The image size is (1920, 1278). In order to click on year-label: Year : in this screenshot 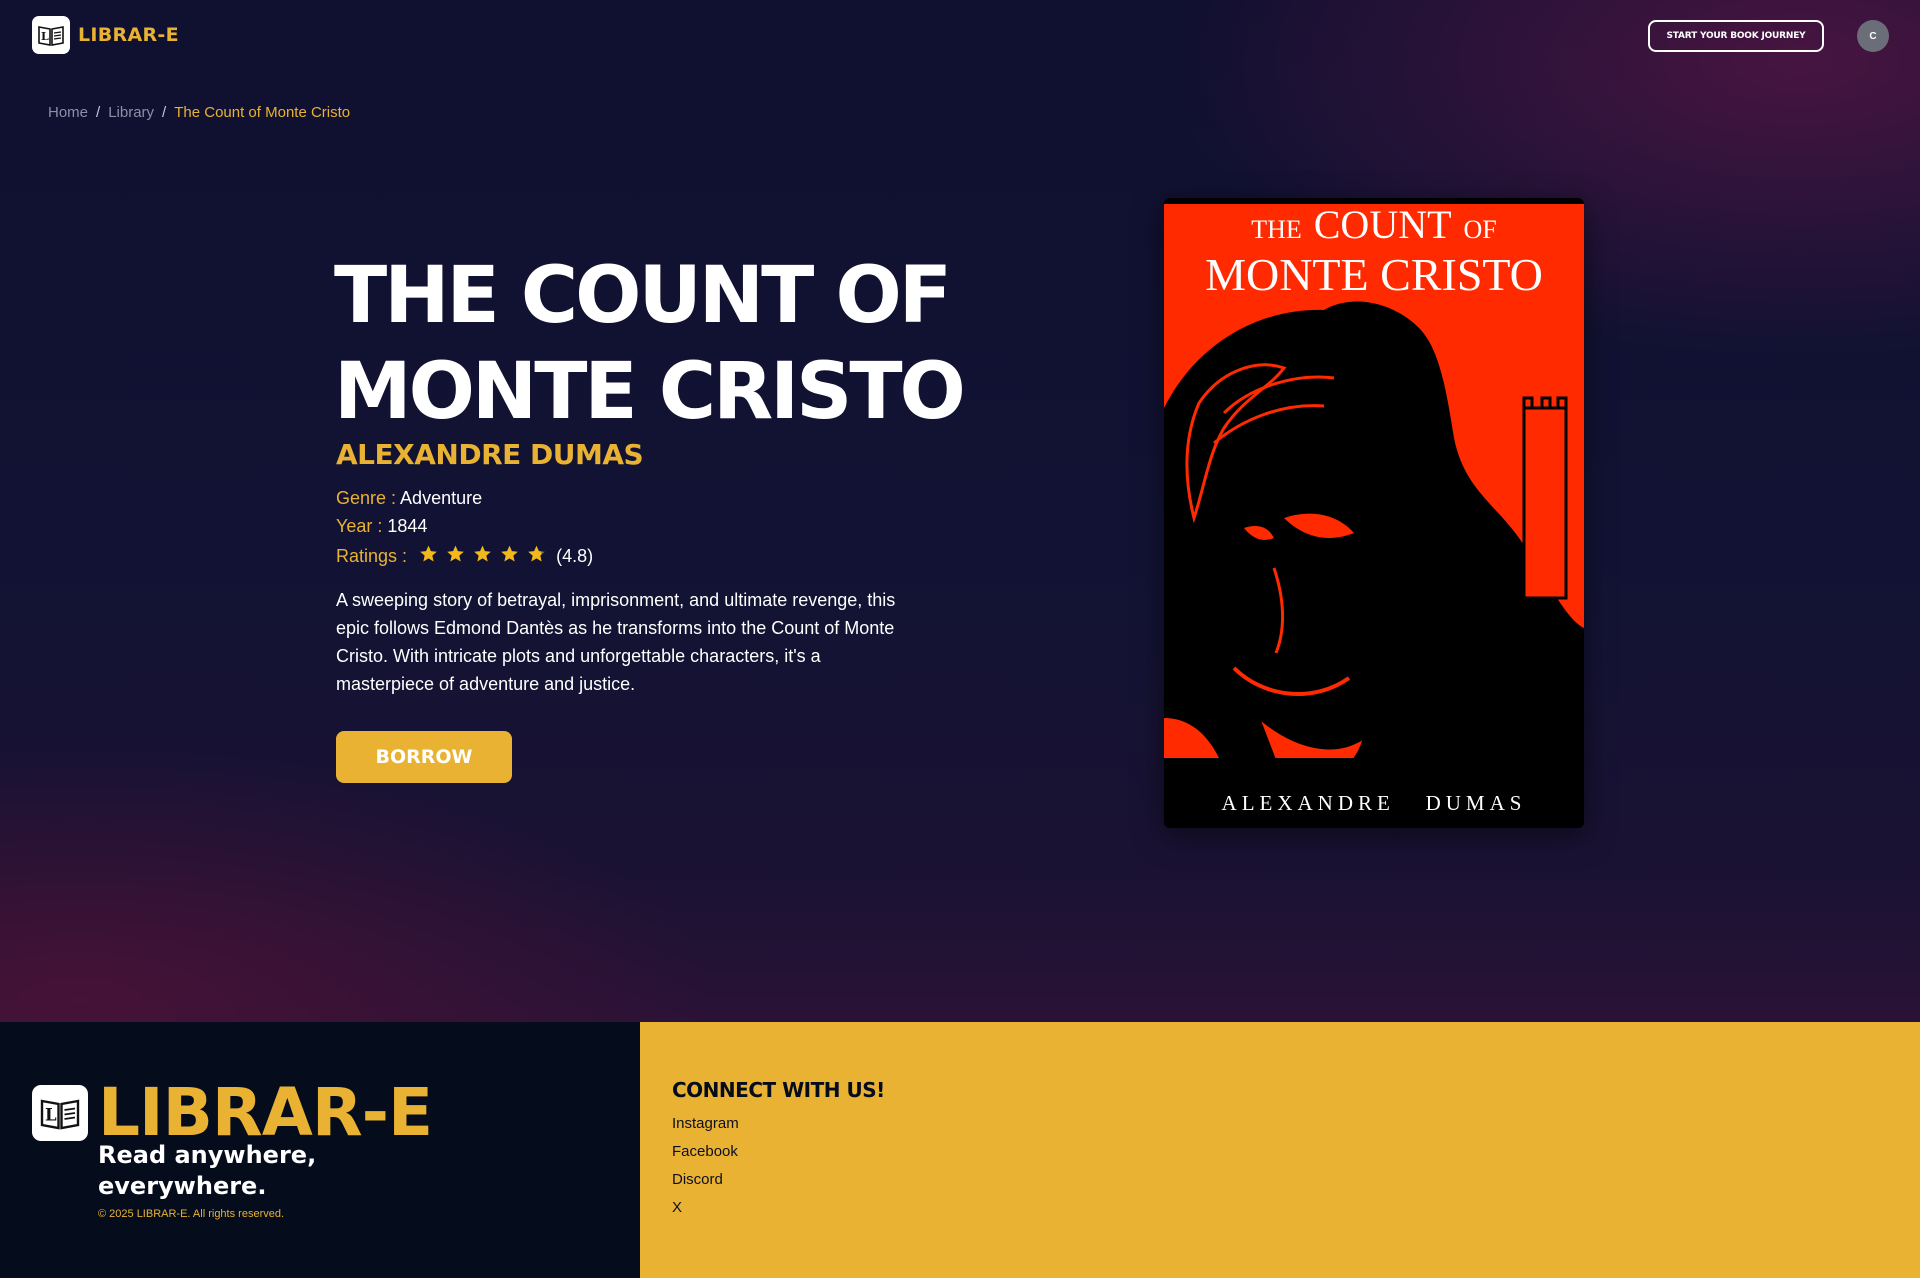, I will do `click(359, 526)`.